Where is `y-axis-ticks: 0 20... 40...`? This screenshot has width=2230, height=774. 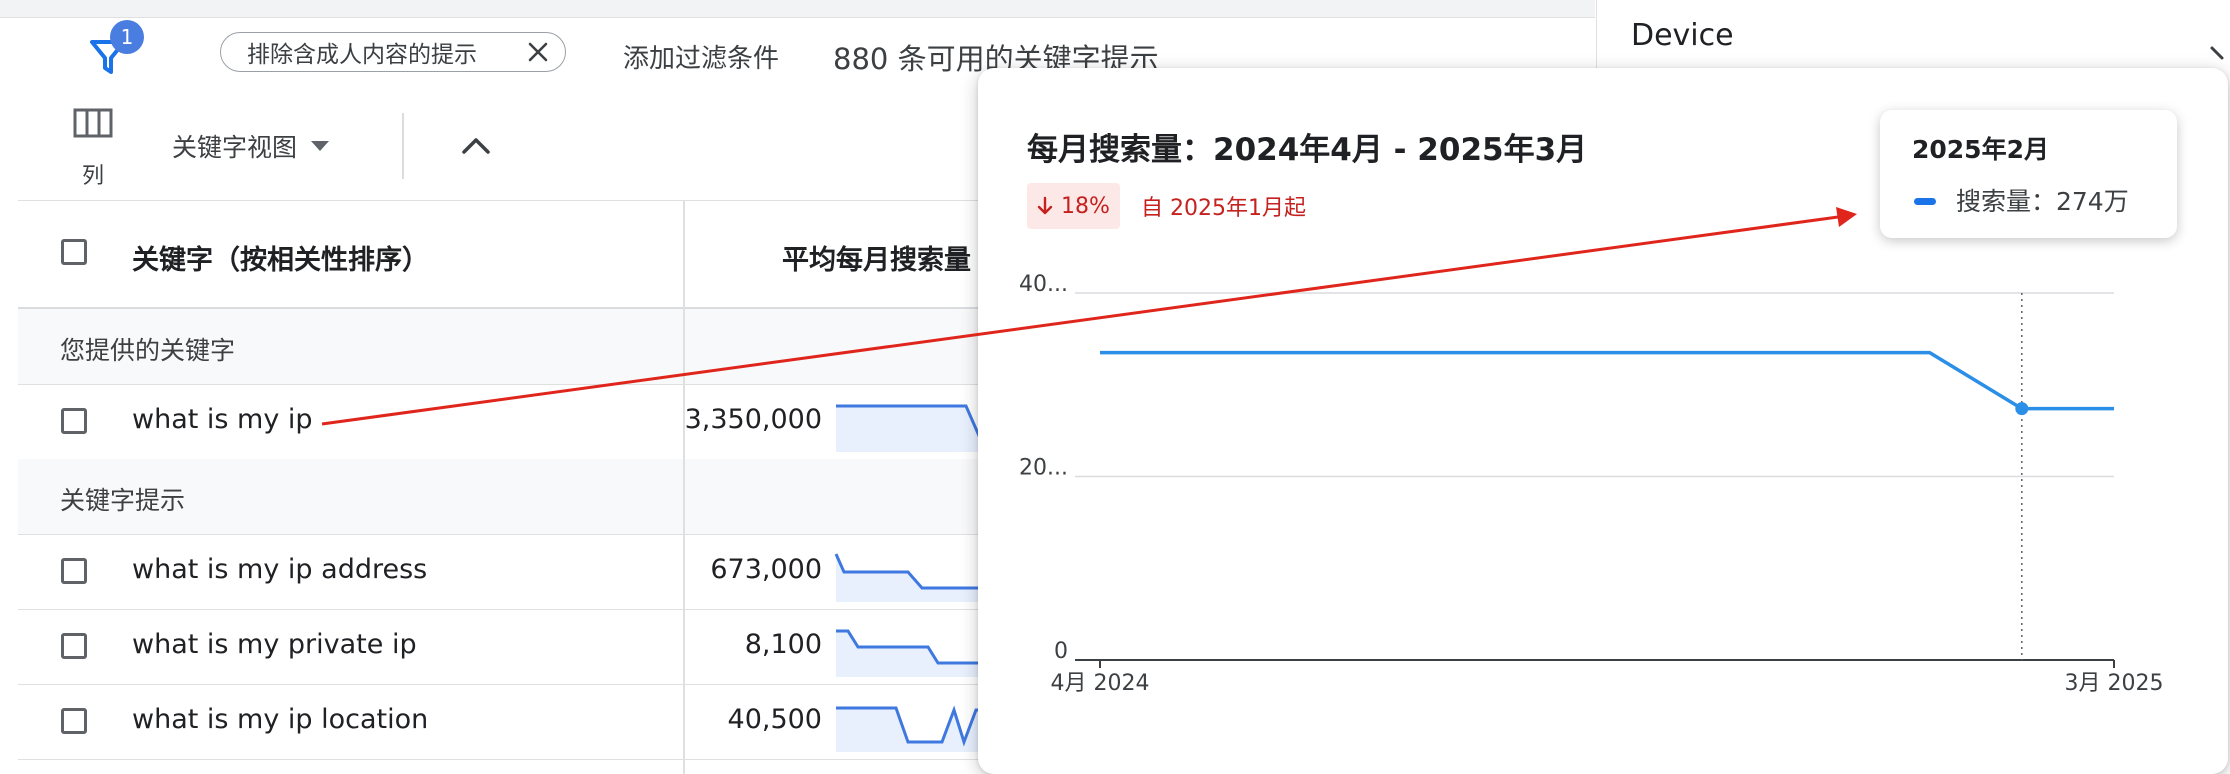
y-axis-ticks: 0 20... 40... is located at coordinates (1043, 468).